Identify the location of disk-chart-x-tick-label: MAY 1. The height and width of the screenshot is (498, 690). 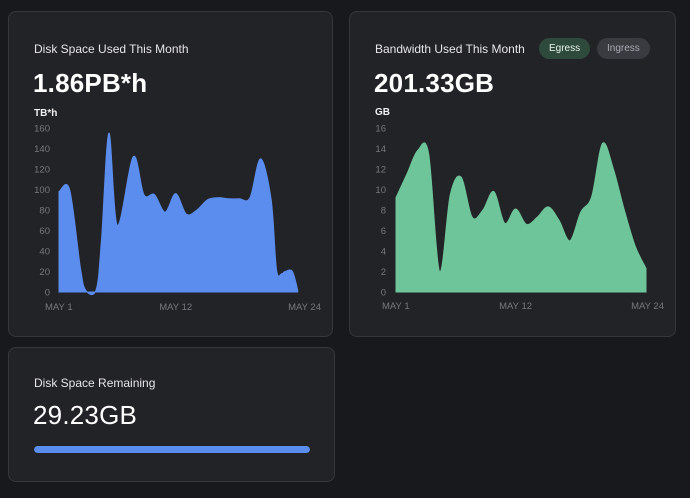
(59, 307).